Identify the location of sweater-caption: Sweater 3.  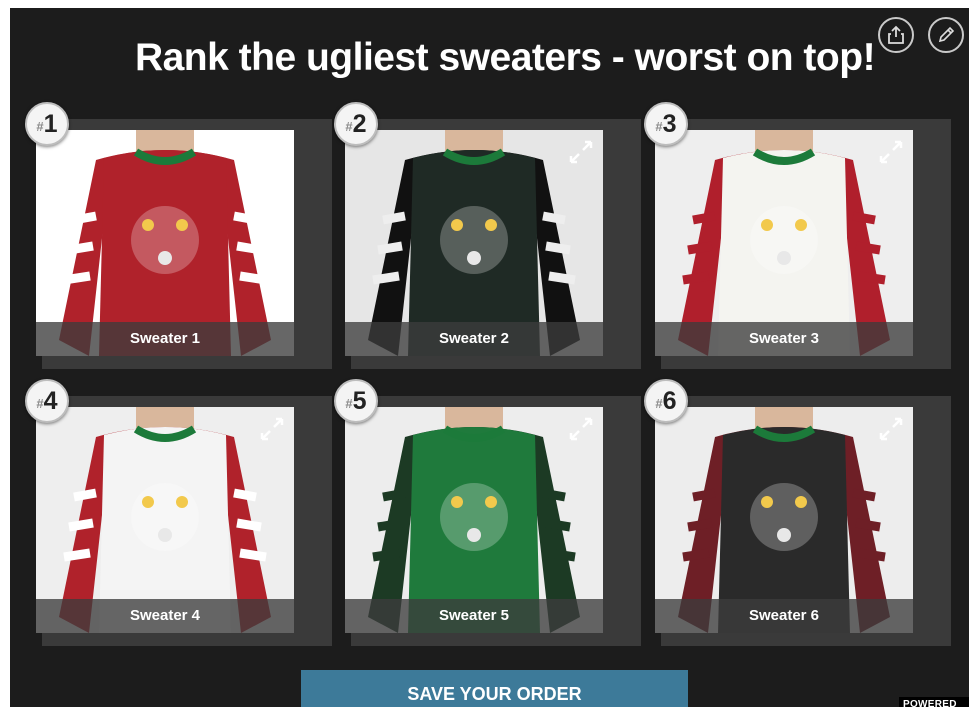
(784, 339).